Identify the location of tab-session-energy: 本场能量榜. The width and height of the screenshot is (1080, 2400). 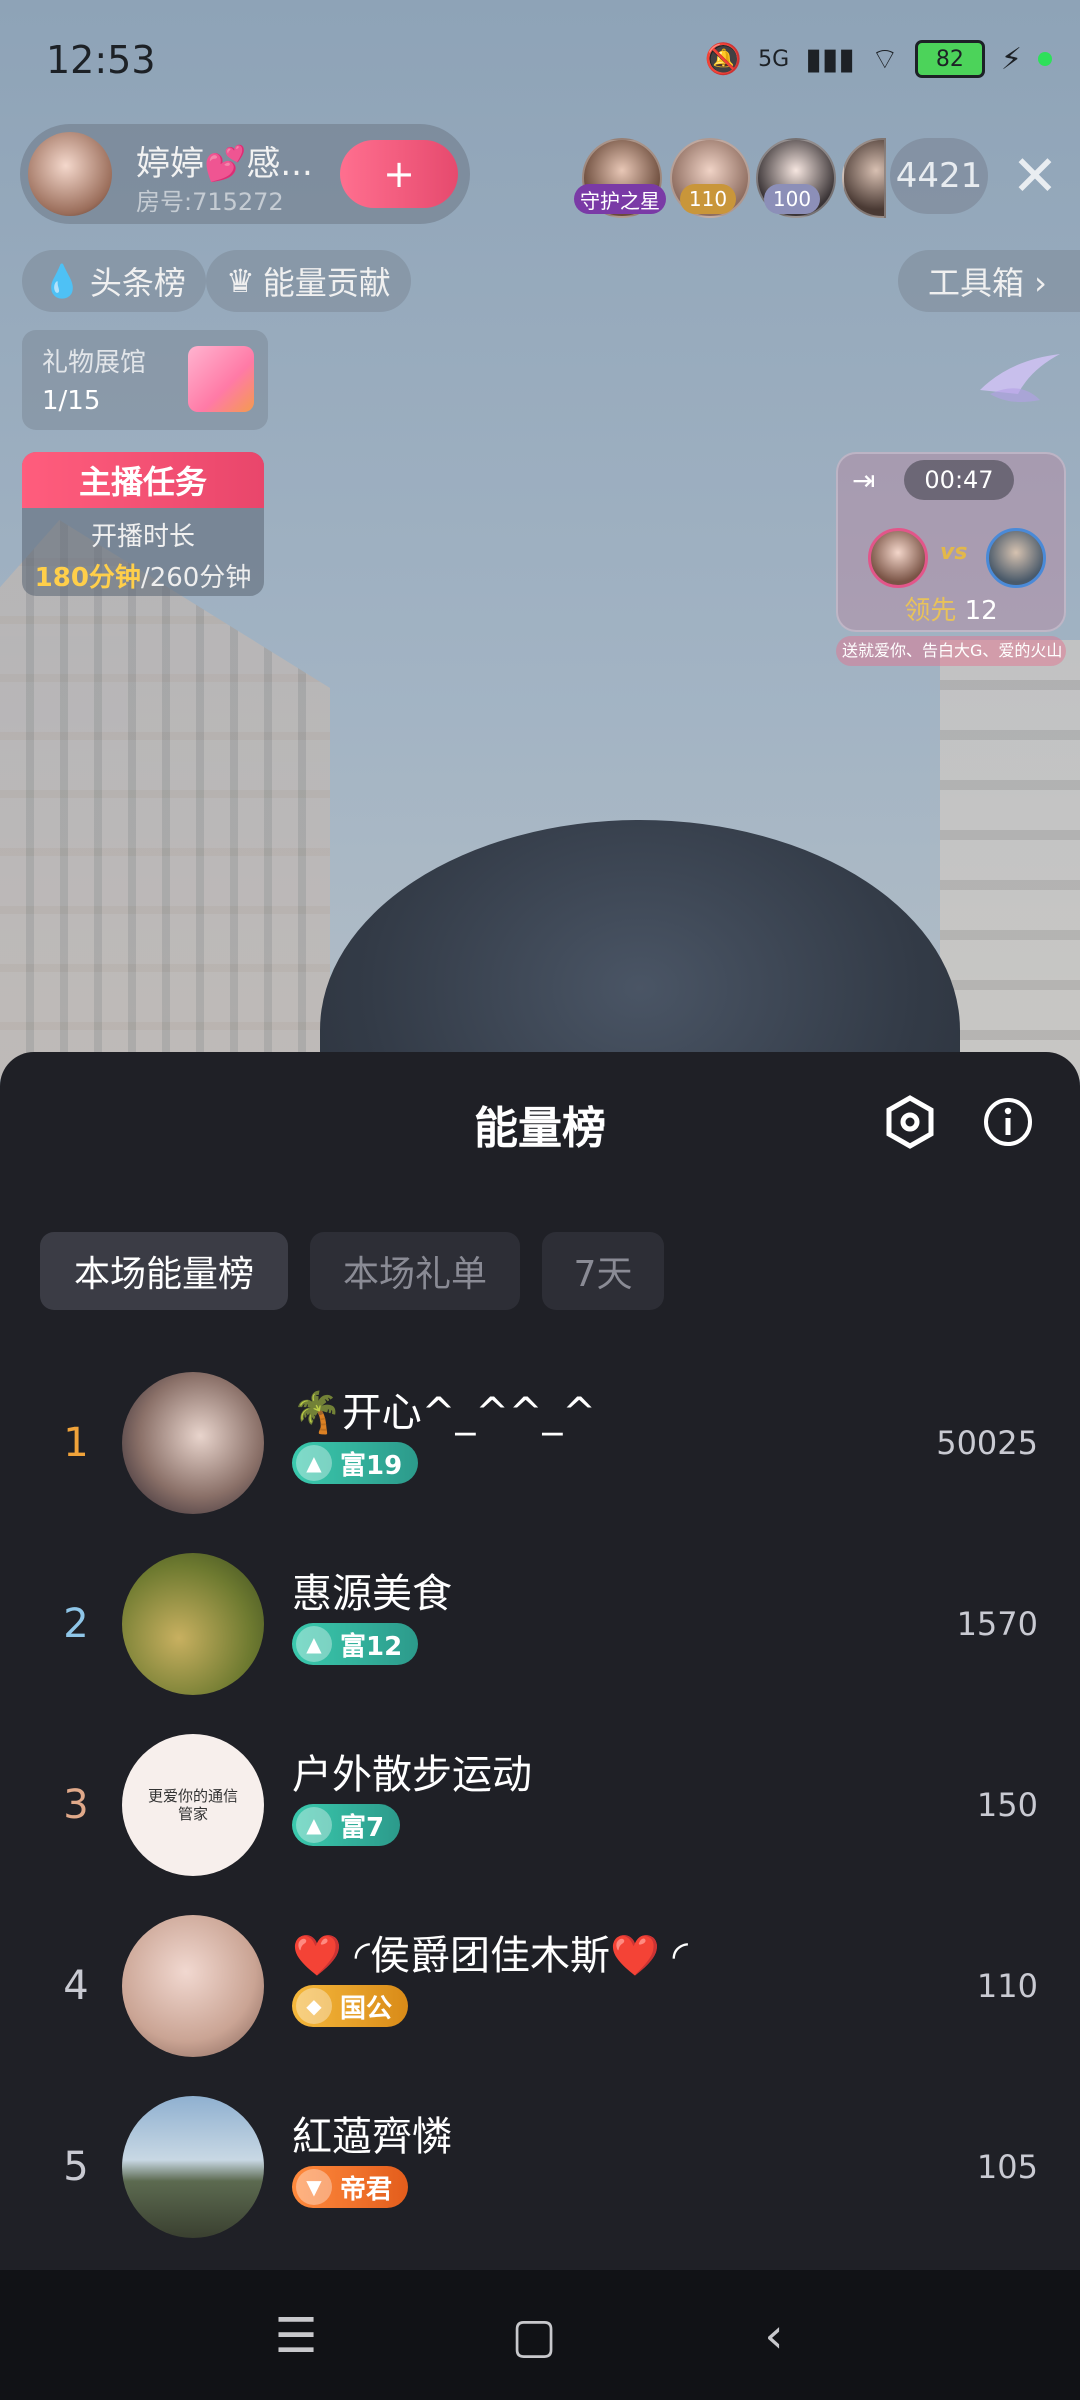
(164, 1271).